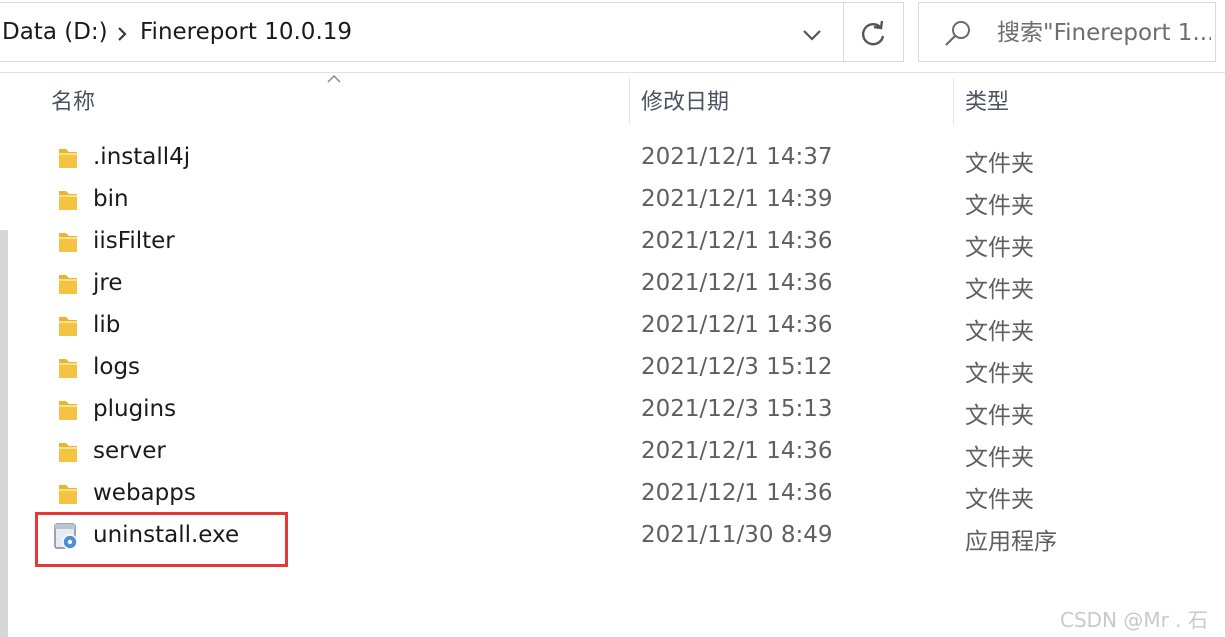 The image size is (1225, 637). I want to click on file-name: iisFilter, so click(134, 241).